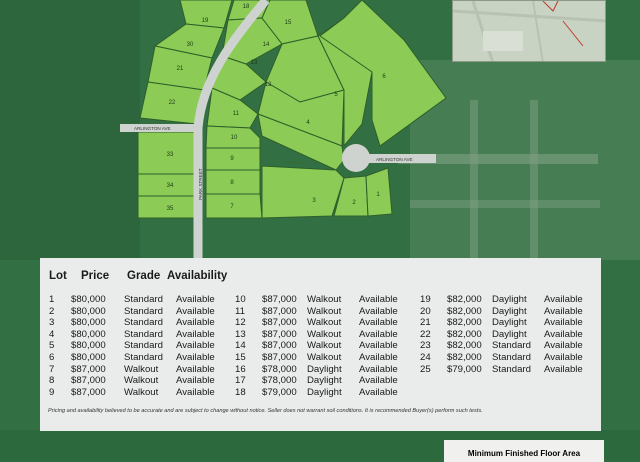 The height and width of the screenshot is (462, 640). I want to click on cell-lot: 13, so click(240, 334).